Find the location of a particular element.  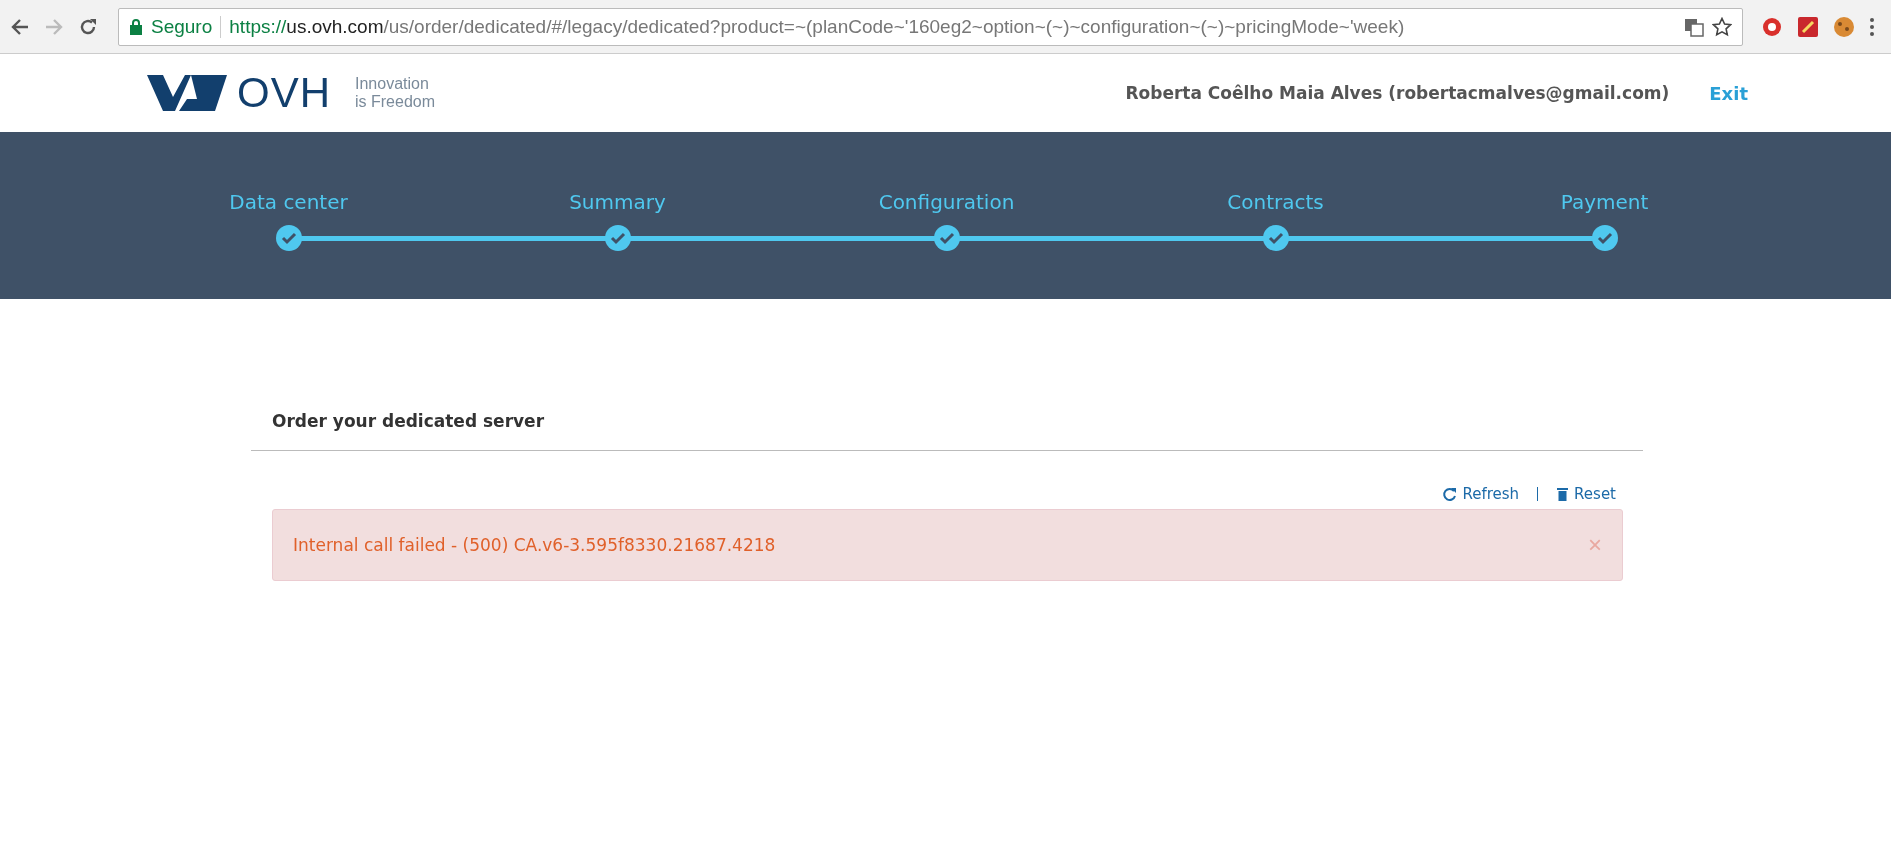

url-text: https://us.ovh.com/us/order/dedicated/#/legacy/dedicated?product=~(planCode~'160eg2~option~(~)~configuration~(~)~pricingMode~'week) is located at coordinates (817, 26).